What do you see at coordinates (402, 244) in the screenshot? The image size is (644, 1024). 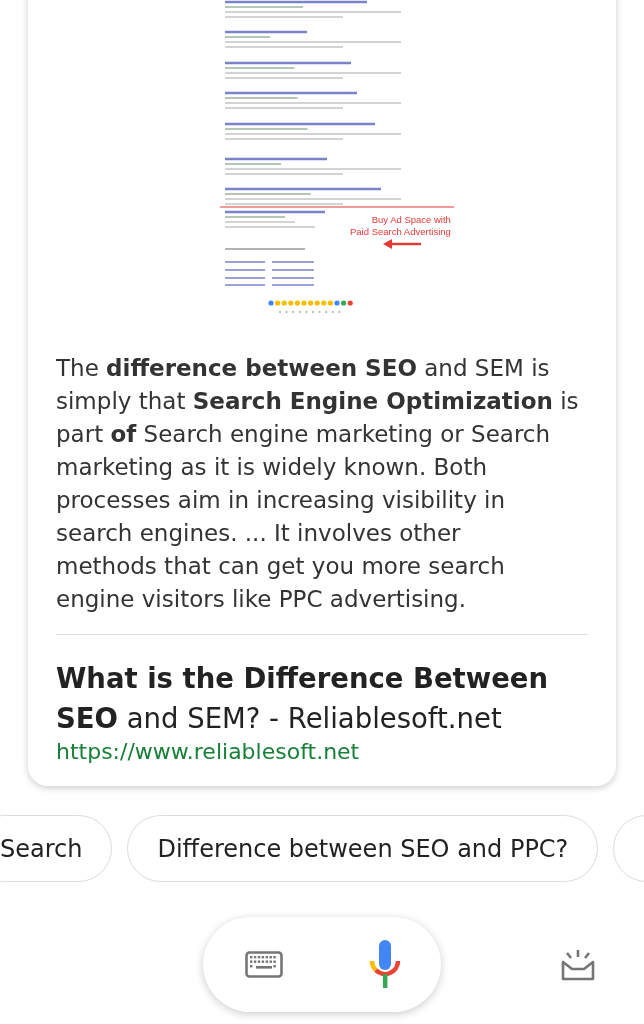 I see `annotation-arrow` at bounding box center [402, 244].